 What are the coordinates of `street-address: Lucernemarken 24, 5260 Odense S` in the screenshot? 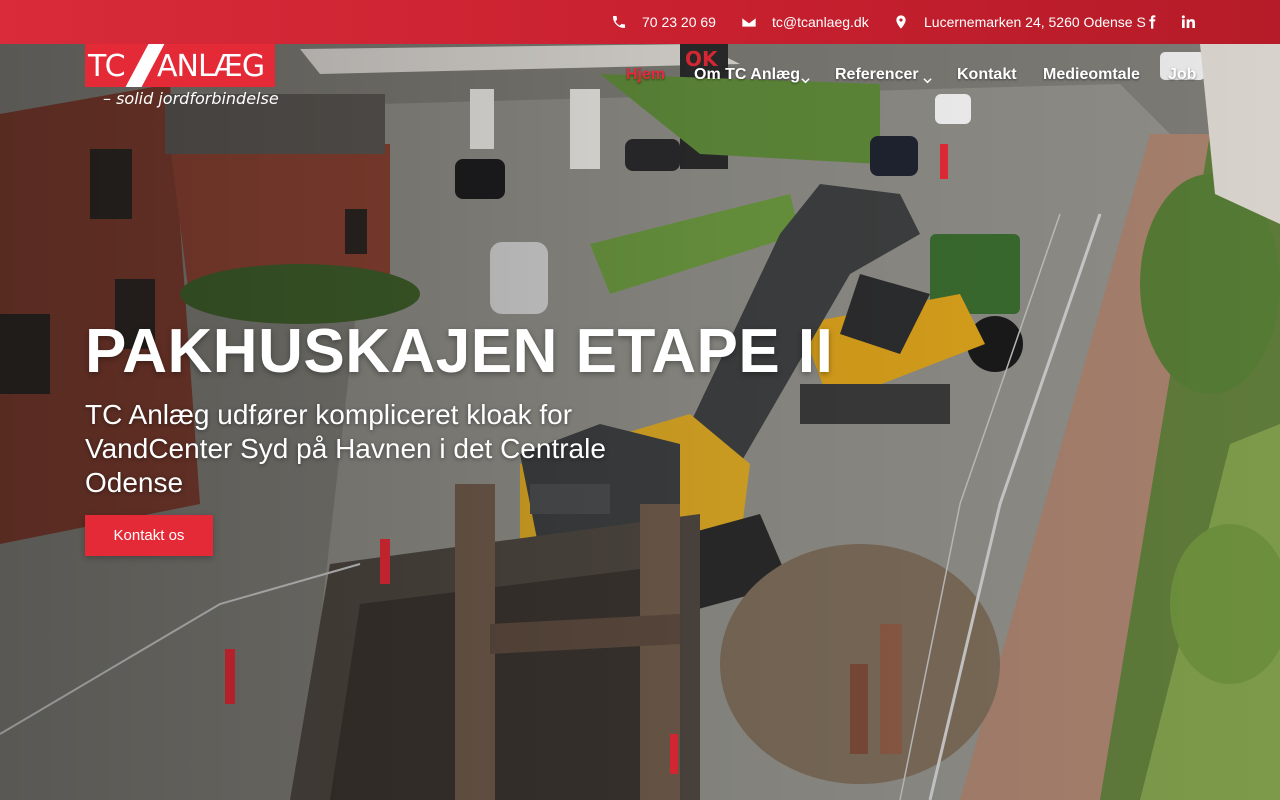 It's located at (1035, 22).